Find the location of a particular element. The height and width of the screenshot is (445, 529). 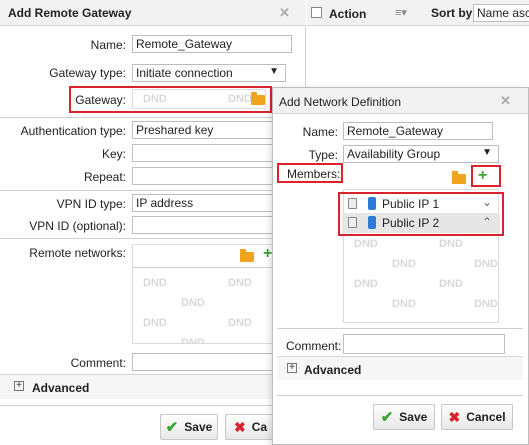

vpn-id-type-value: IP address is located at coordinates (165, 203).